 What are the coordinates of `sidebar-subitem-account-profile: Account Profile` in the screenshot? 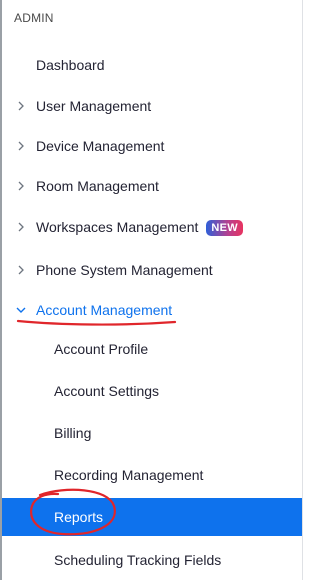 It's located at (152, 349).